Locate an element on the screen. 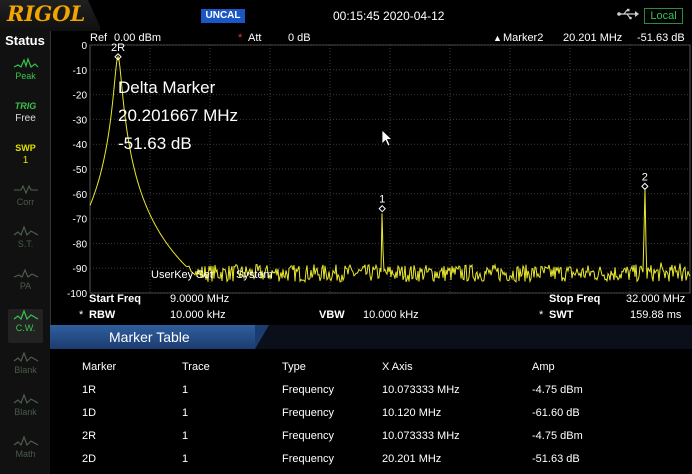 The height and width of the screenshot is (474, 692). rigol-logo: RIGOL is located at coordinates (46, 13).